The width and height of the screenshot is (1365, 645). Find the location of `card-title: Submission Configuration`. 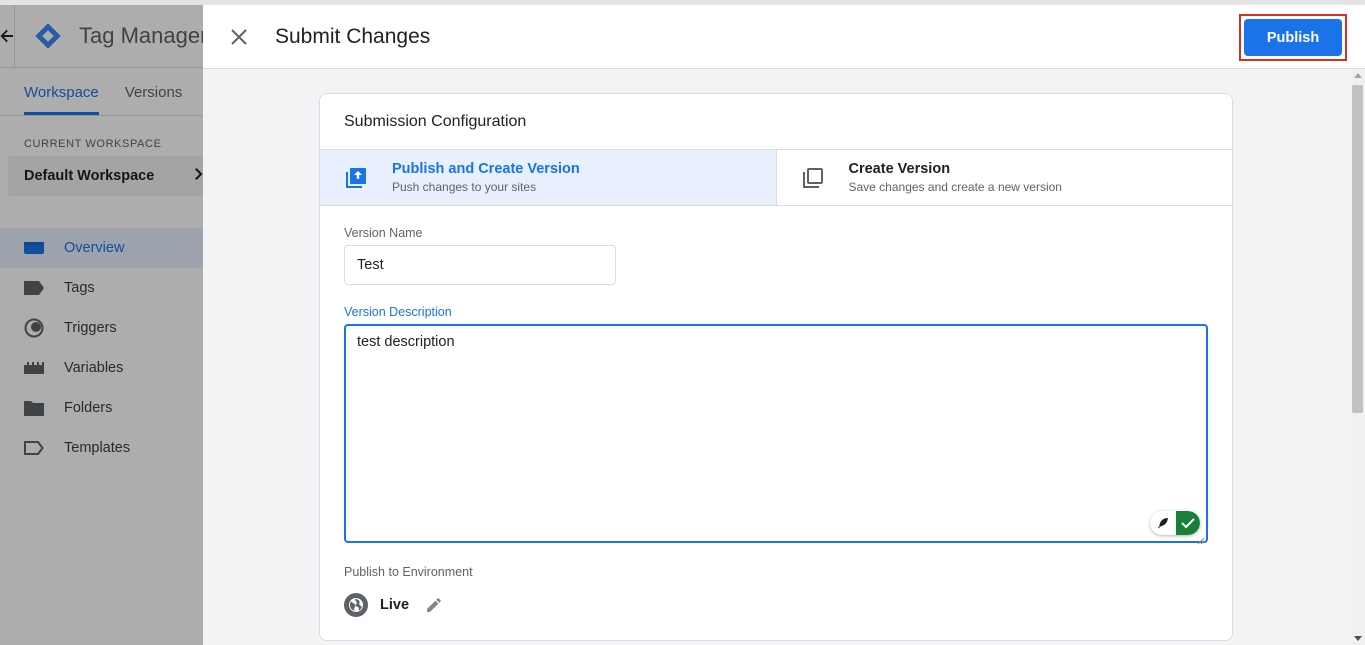

card-title: Submission Configuration is located at coordinates (435, 121).